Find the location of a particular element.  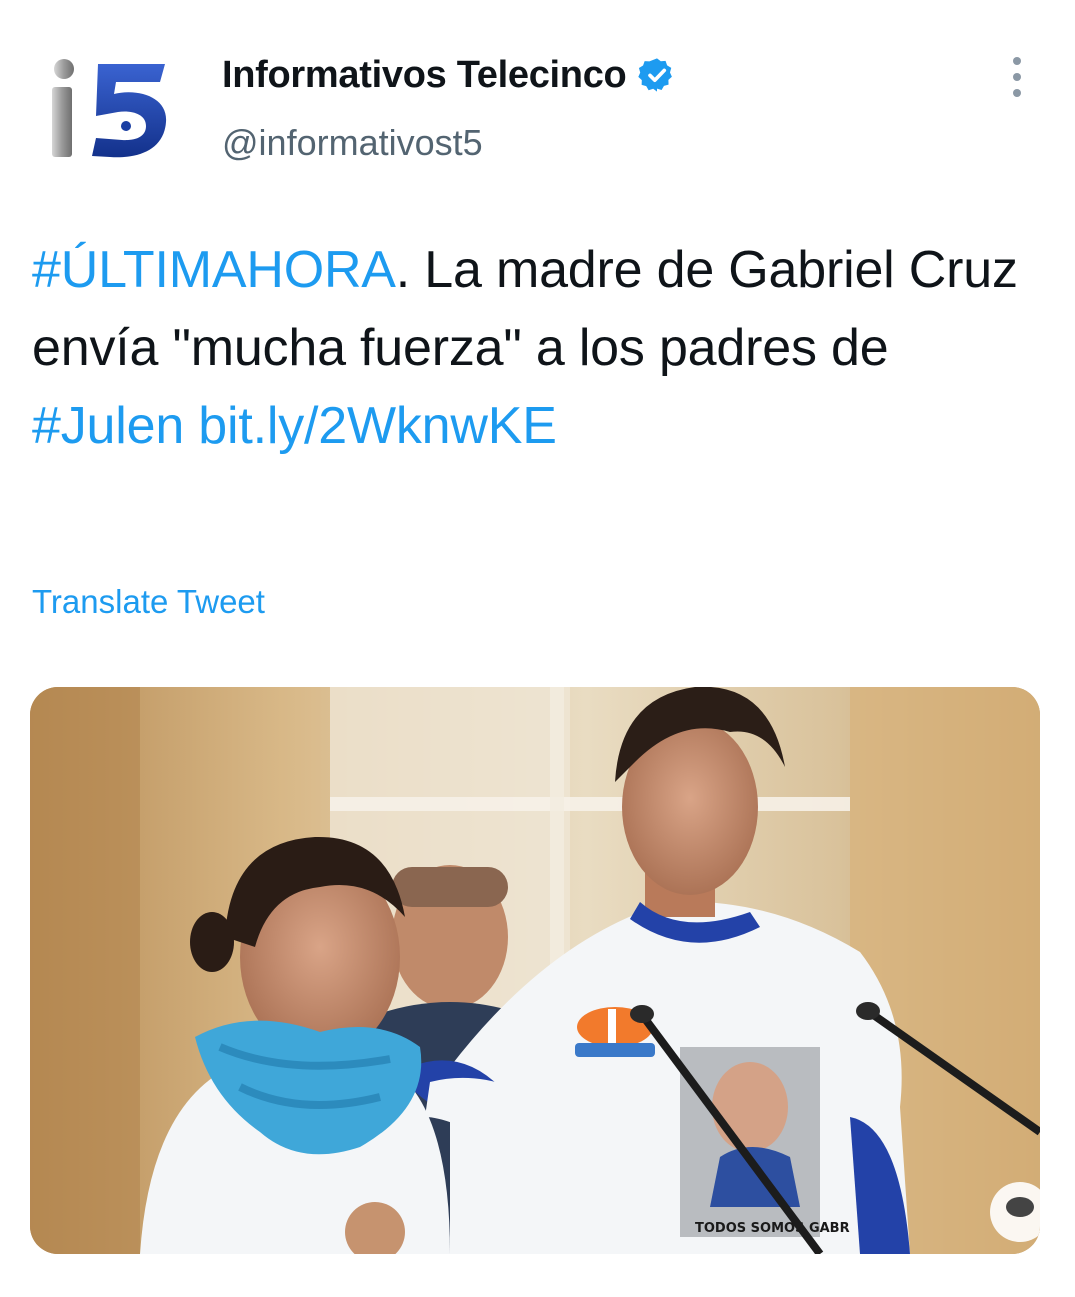

hashtag-julen: #Julen is located at coordinates (108, 426).